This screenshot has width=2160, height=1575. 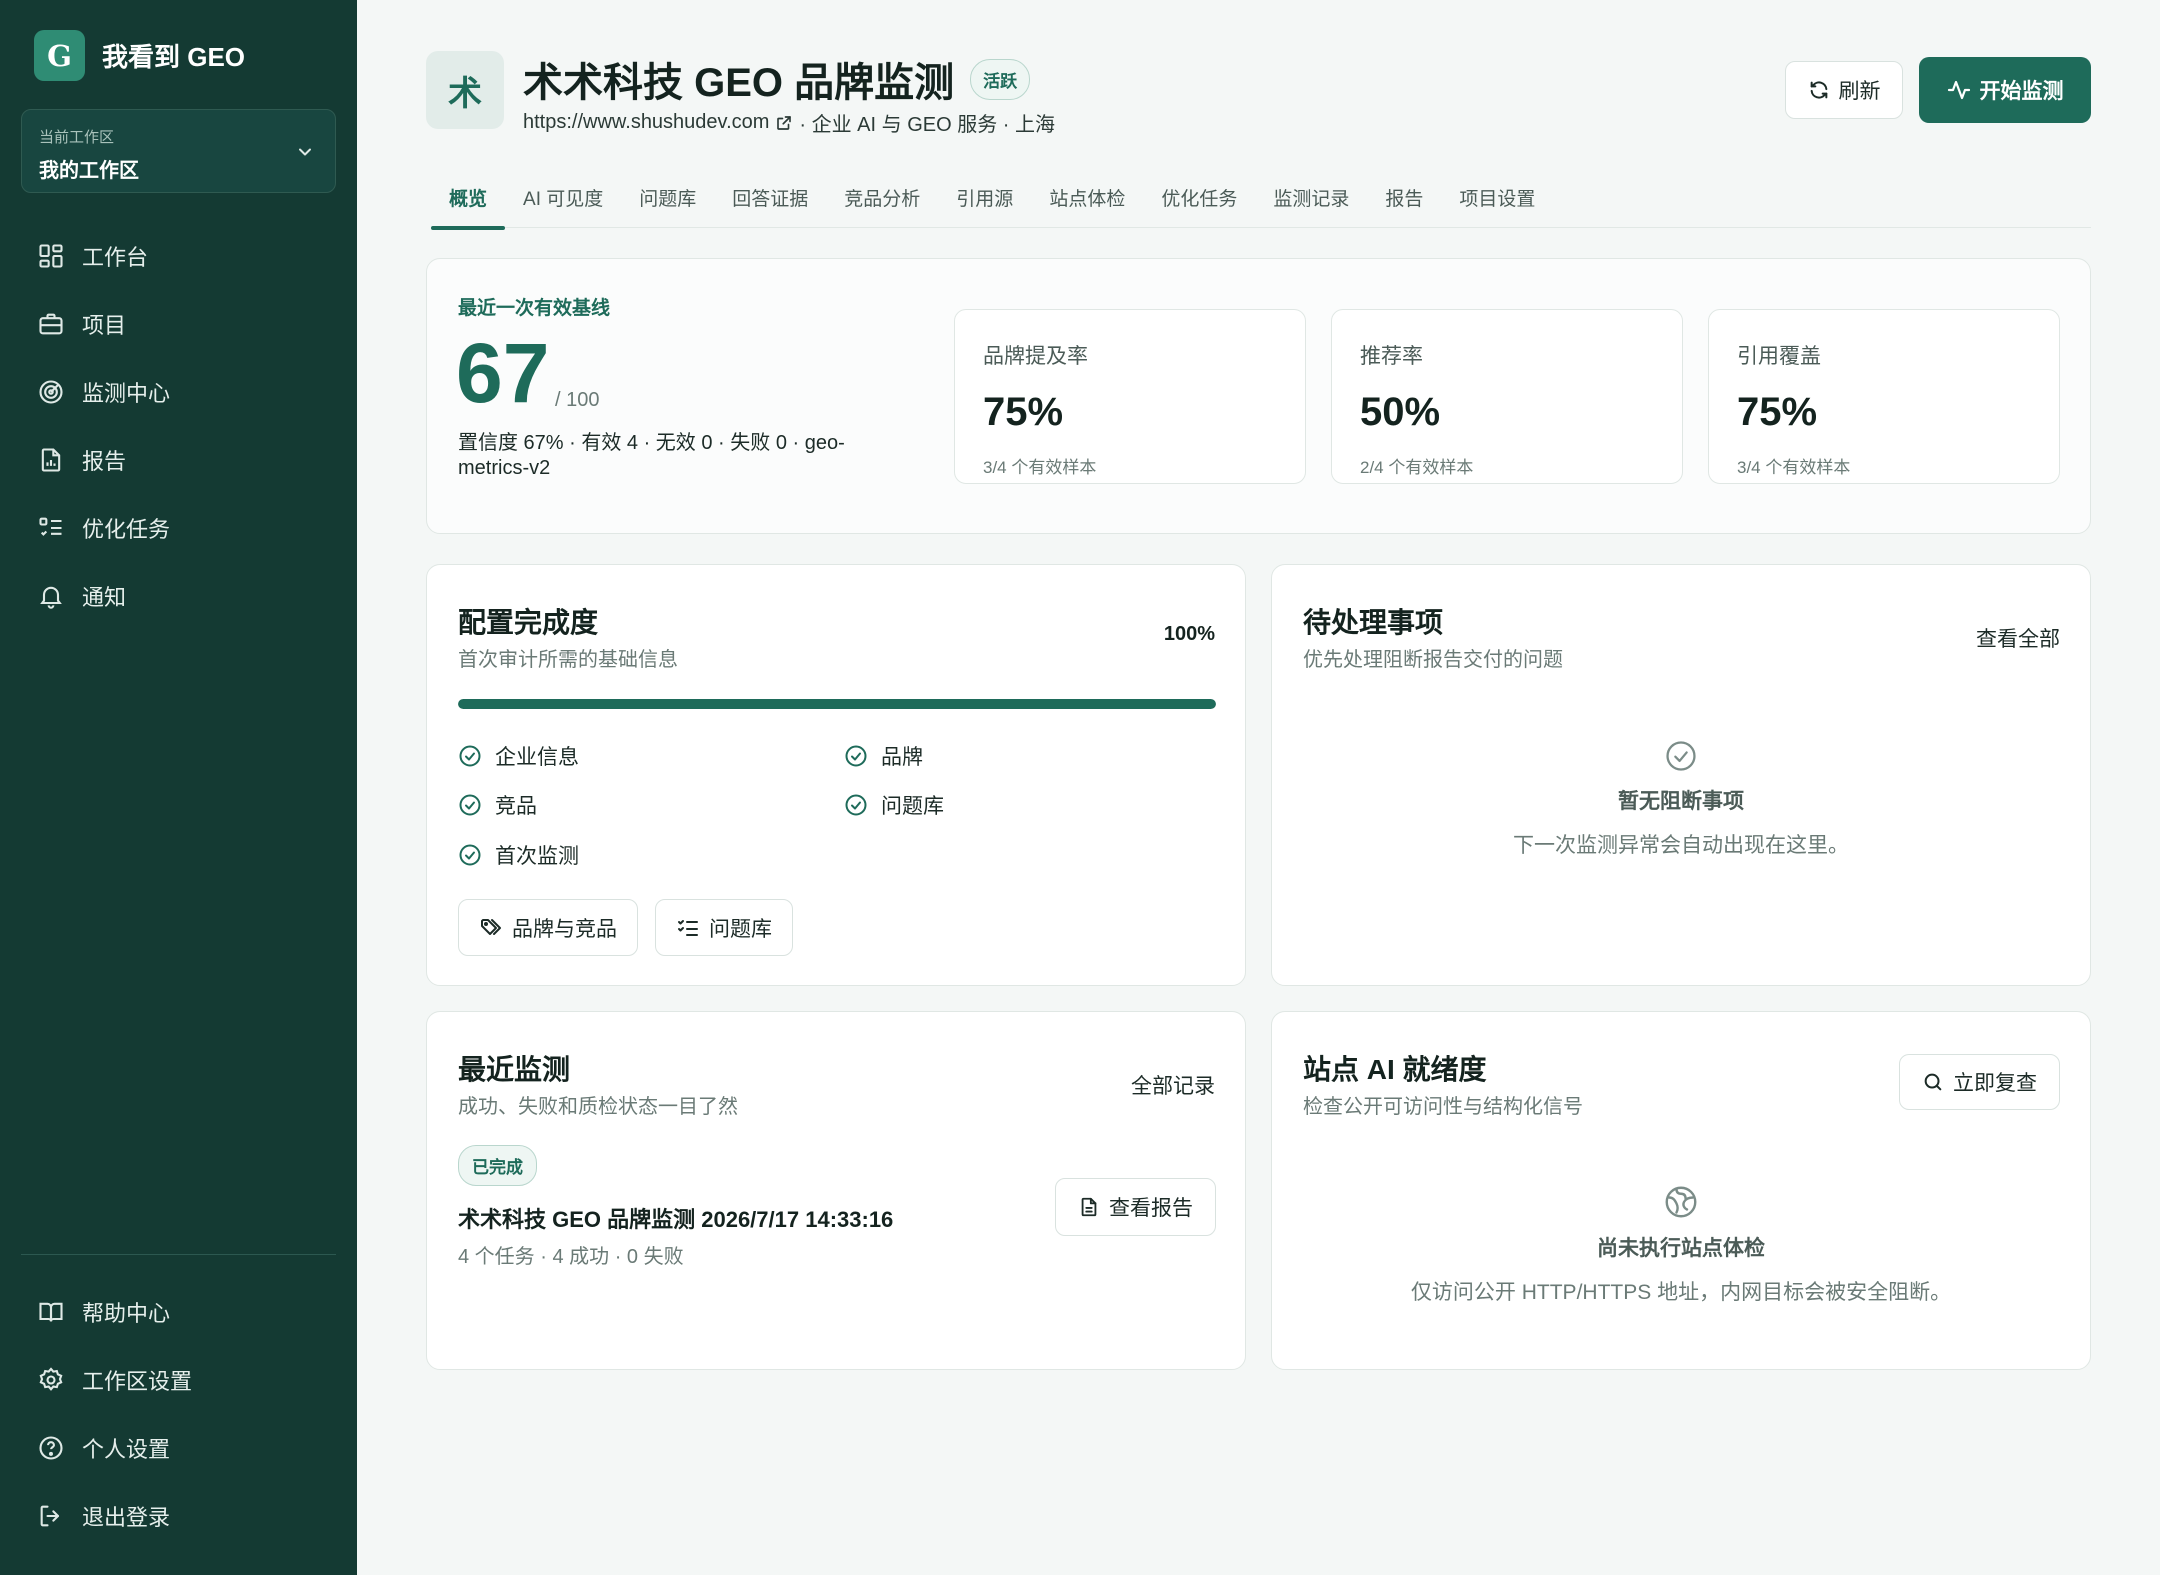 What do you see at coordinates (178, 1516) in the screenshot?
I see `sidebar-item-logout: 退出登录` at bounding box center [178, 1516].